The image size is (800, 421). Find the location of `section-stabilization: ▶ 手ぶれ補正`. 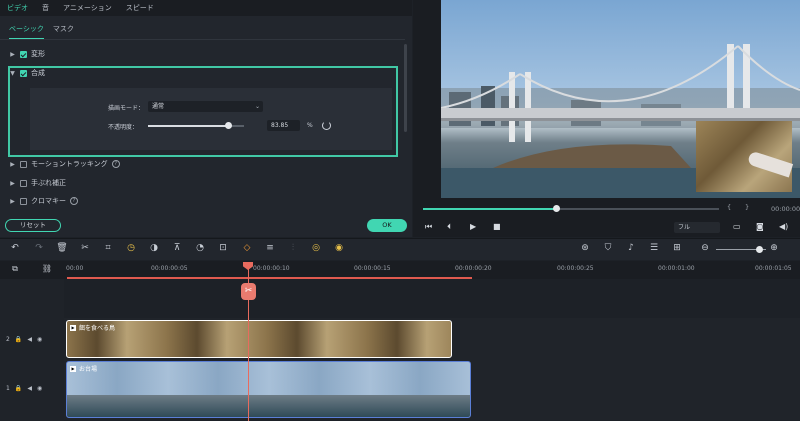

section-stabilization: ▶ 手ぶれ補正 is located at coordinates (37, 183).